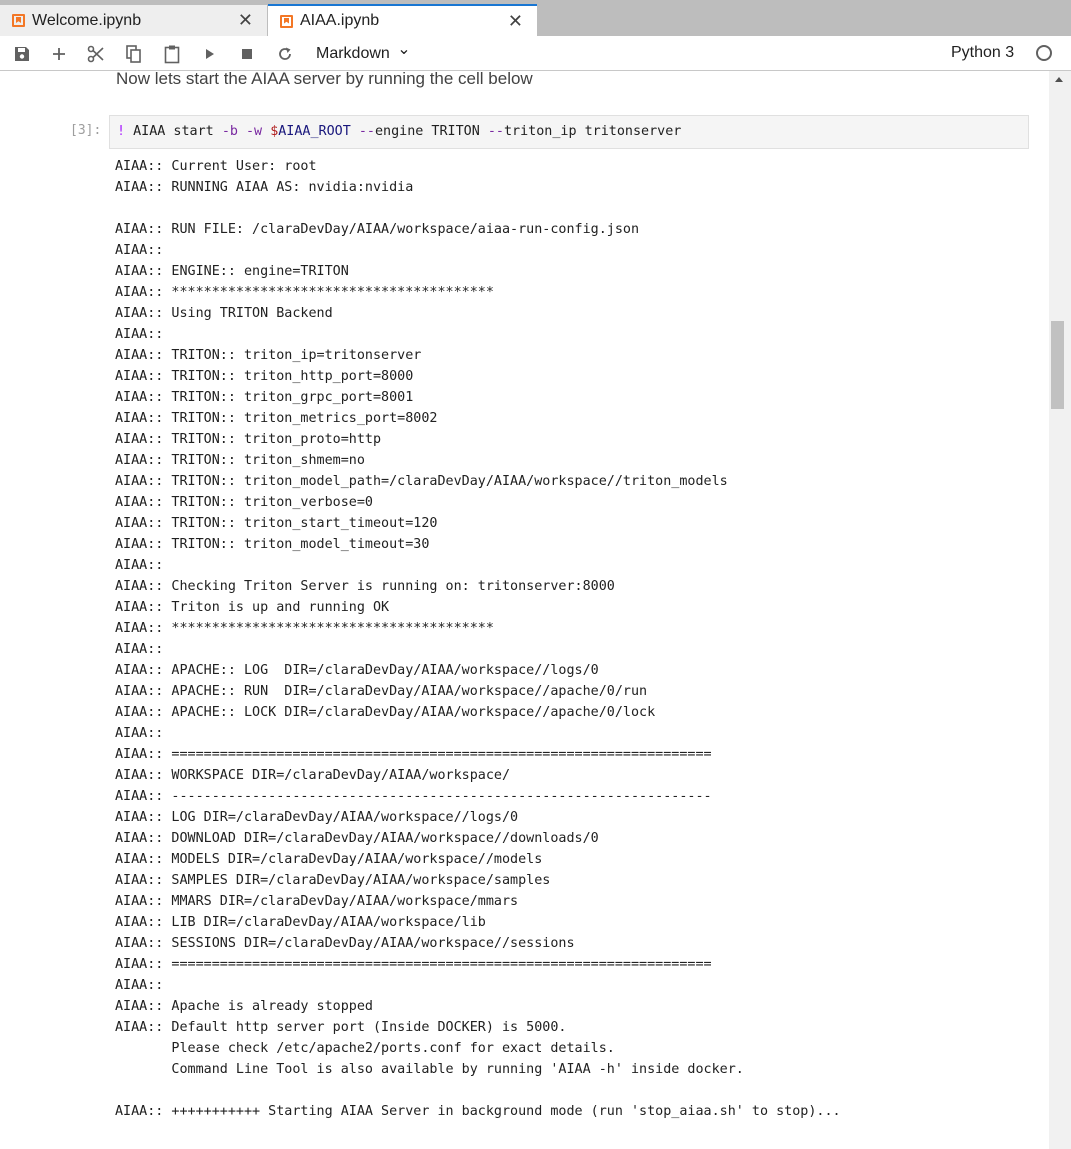 This screenshot has width=1071, height=1149. I want to click on code-option: -w, so click(254, 131).